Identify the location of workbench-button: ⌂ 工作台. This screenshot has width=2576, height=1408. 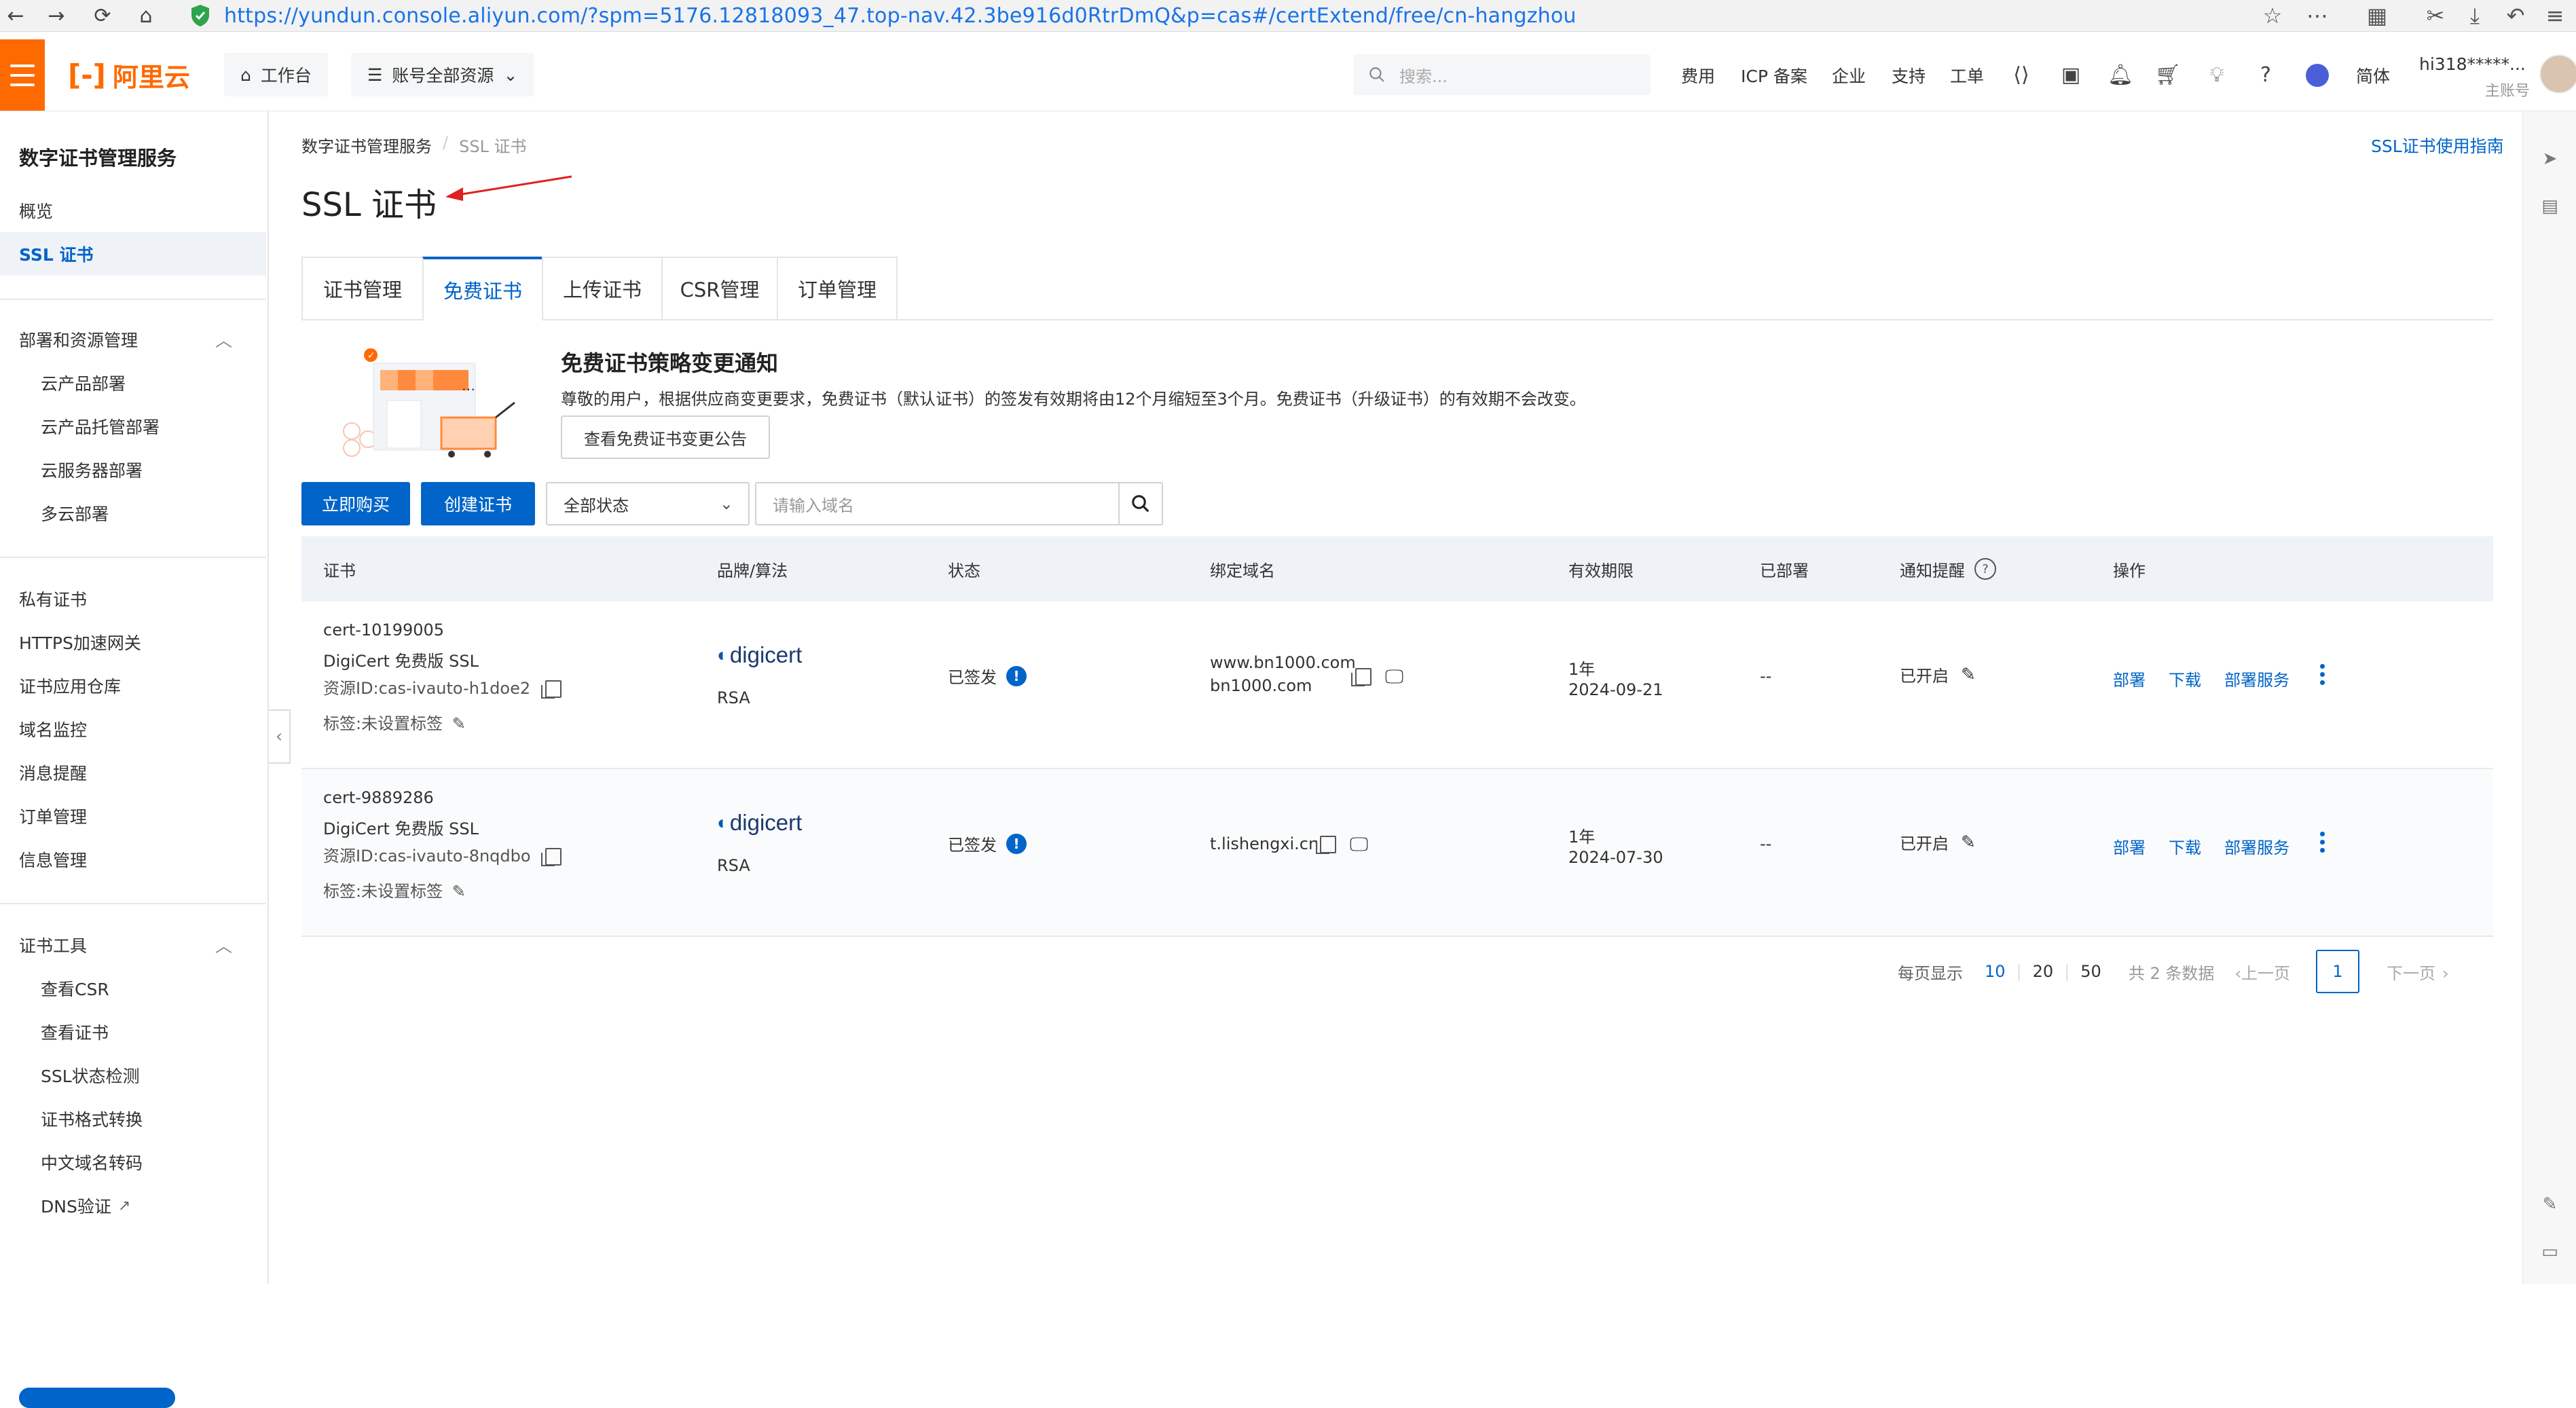
(276, 74).